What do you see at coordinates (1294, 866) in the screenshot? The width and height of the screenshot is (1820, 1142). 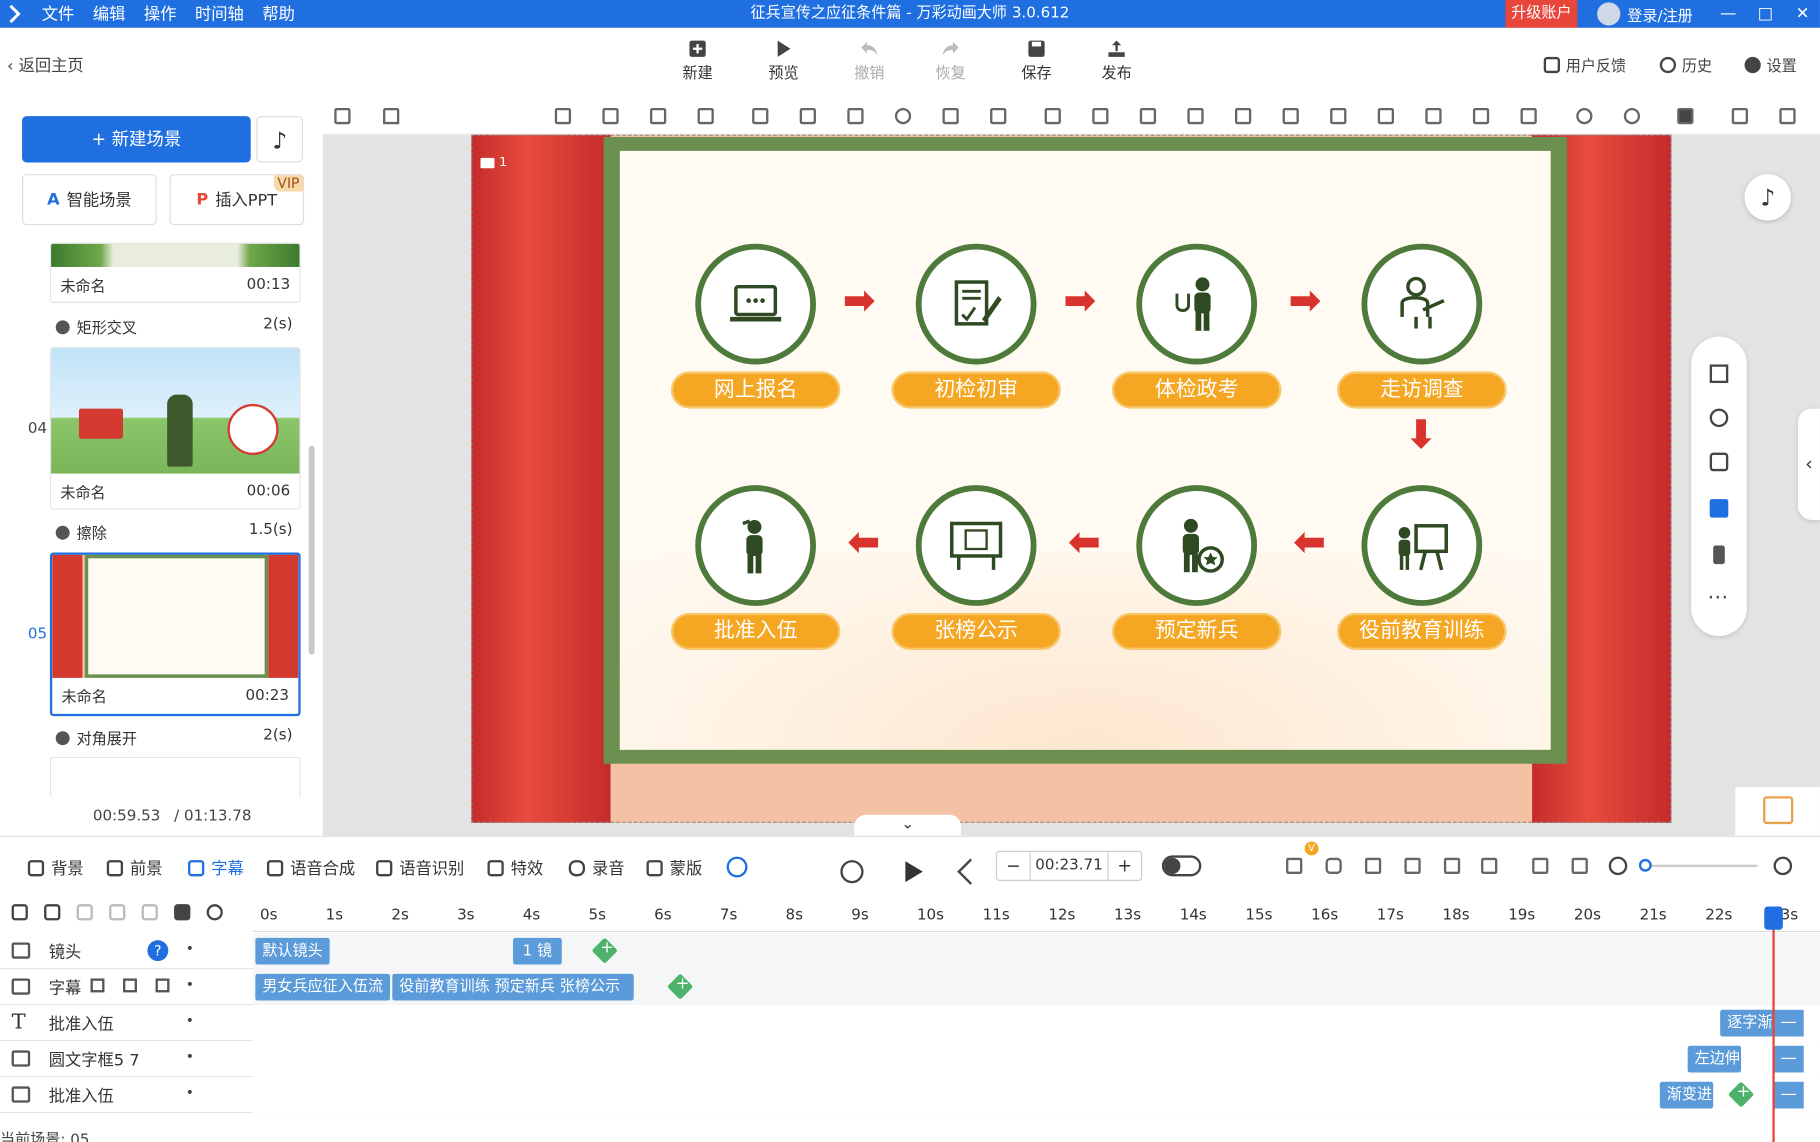 I see `bracket-icon` at bounding box center [1294, 866].